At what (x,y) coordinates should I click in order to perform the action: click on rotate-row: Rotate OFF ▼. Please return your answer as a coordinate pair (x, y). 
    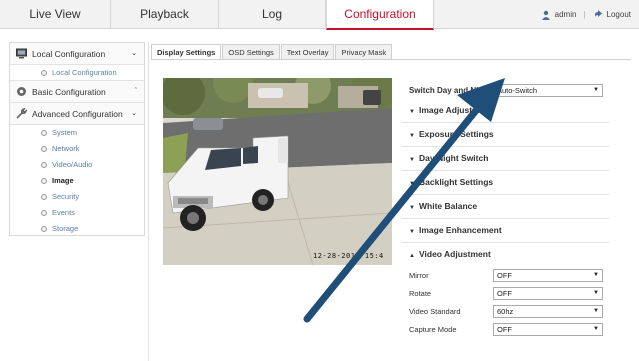
    Looking at the image, I should click on (505, 294).